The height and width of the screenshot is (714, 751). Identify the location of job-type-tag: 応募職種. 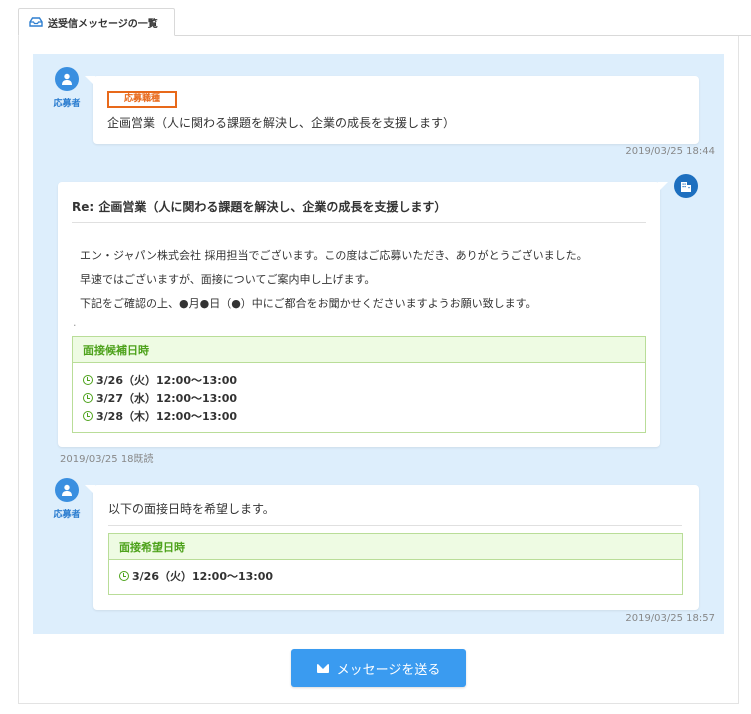
(142, 99).